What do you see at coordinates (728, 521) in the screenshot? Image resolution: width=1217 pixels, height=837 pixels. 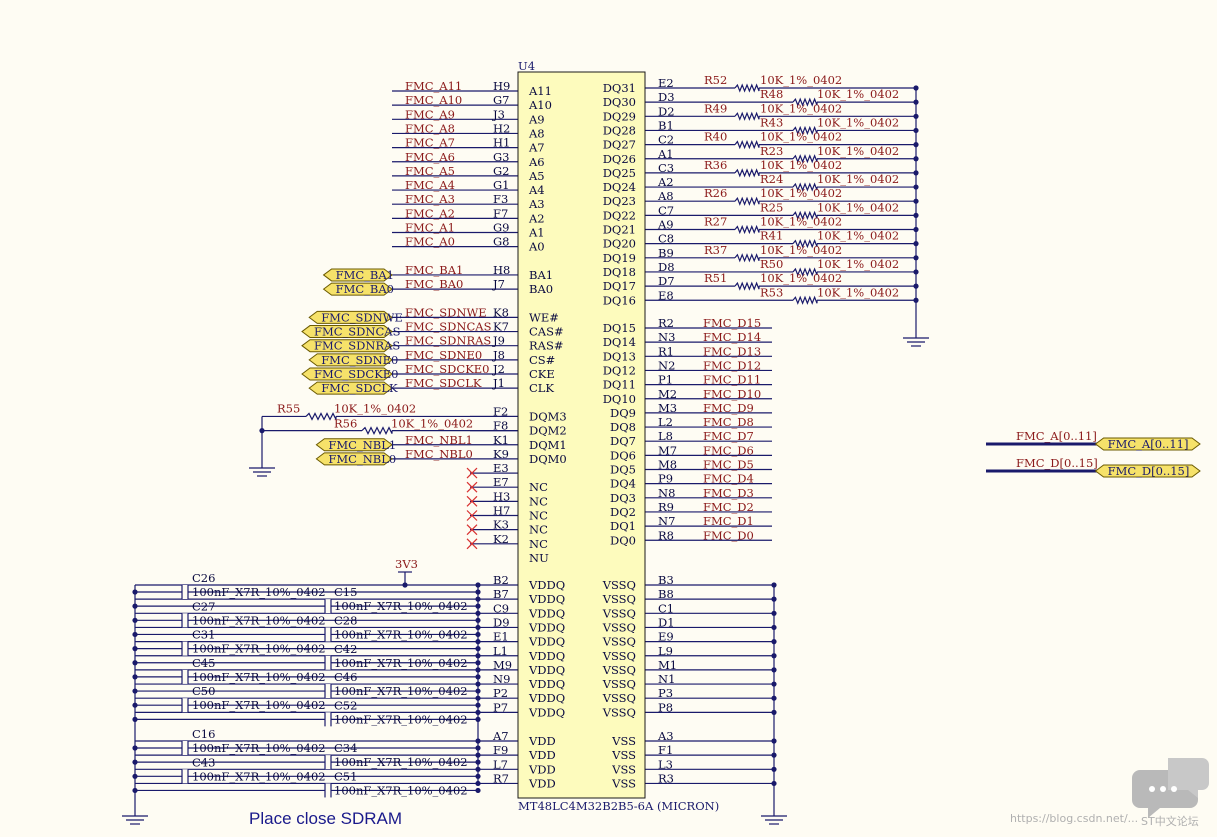 I see `net-label: FMC_D1` at bounding box center [728, 521].